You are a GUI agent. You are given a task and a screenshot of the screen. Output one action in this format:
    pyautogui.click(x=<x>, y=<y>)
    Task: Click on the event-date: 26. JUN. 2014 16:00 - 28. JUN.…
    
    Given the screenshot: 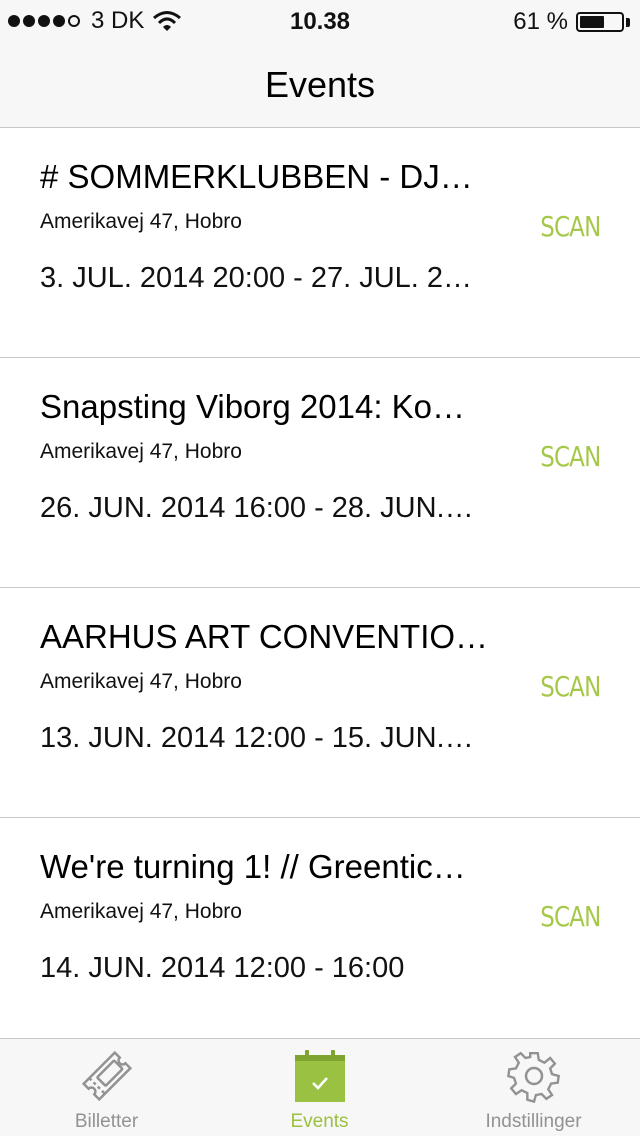 What is the action you would take?
    pyautogui.click(x=257, y=508)
    